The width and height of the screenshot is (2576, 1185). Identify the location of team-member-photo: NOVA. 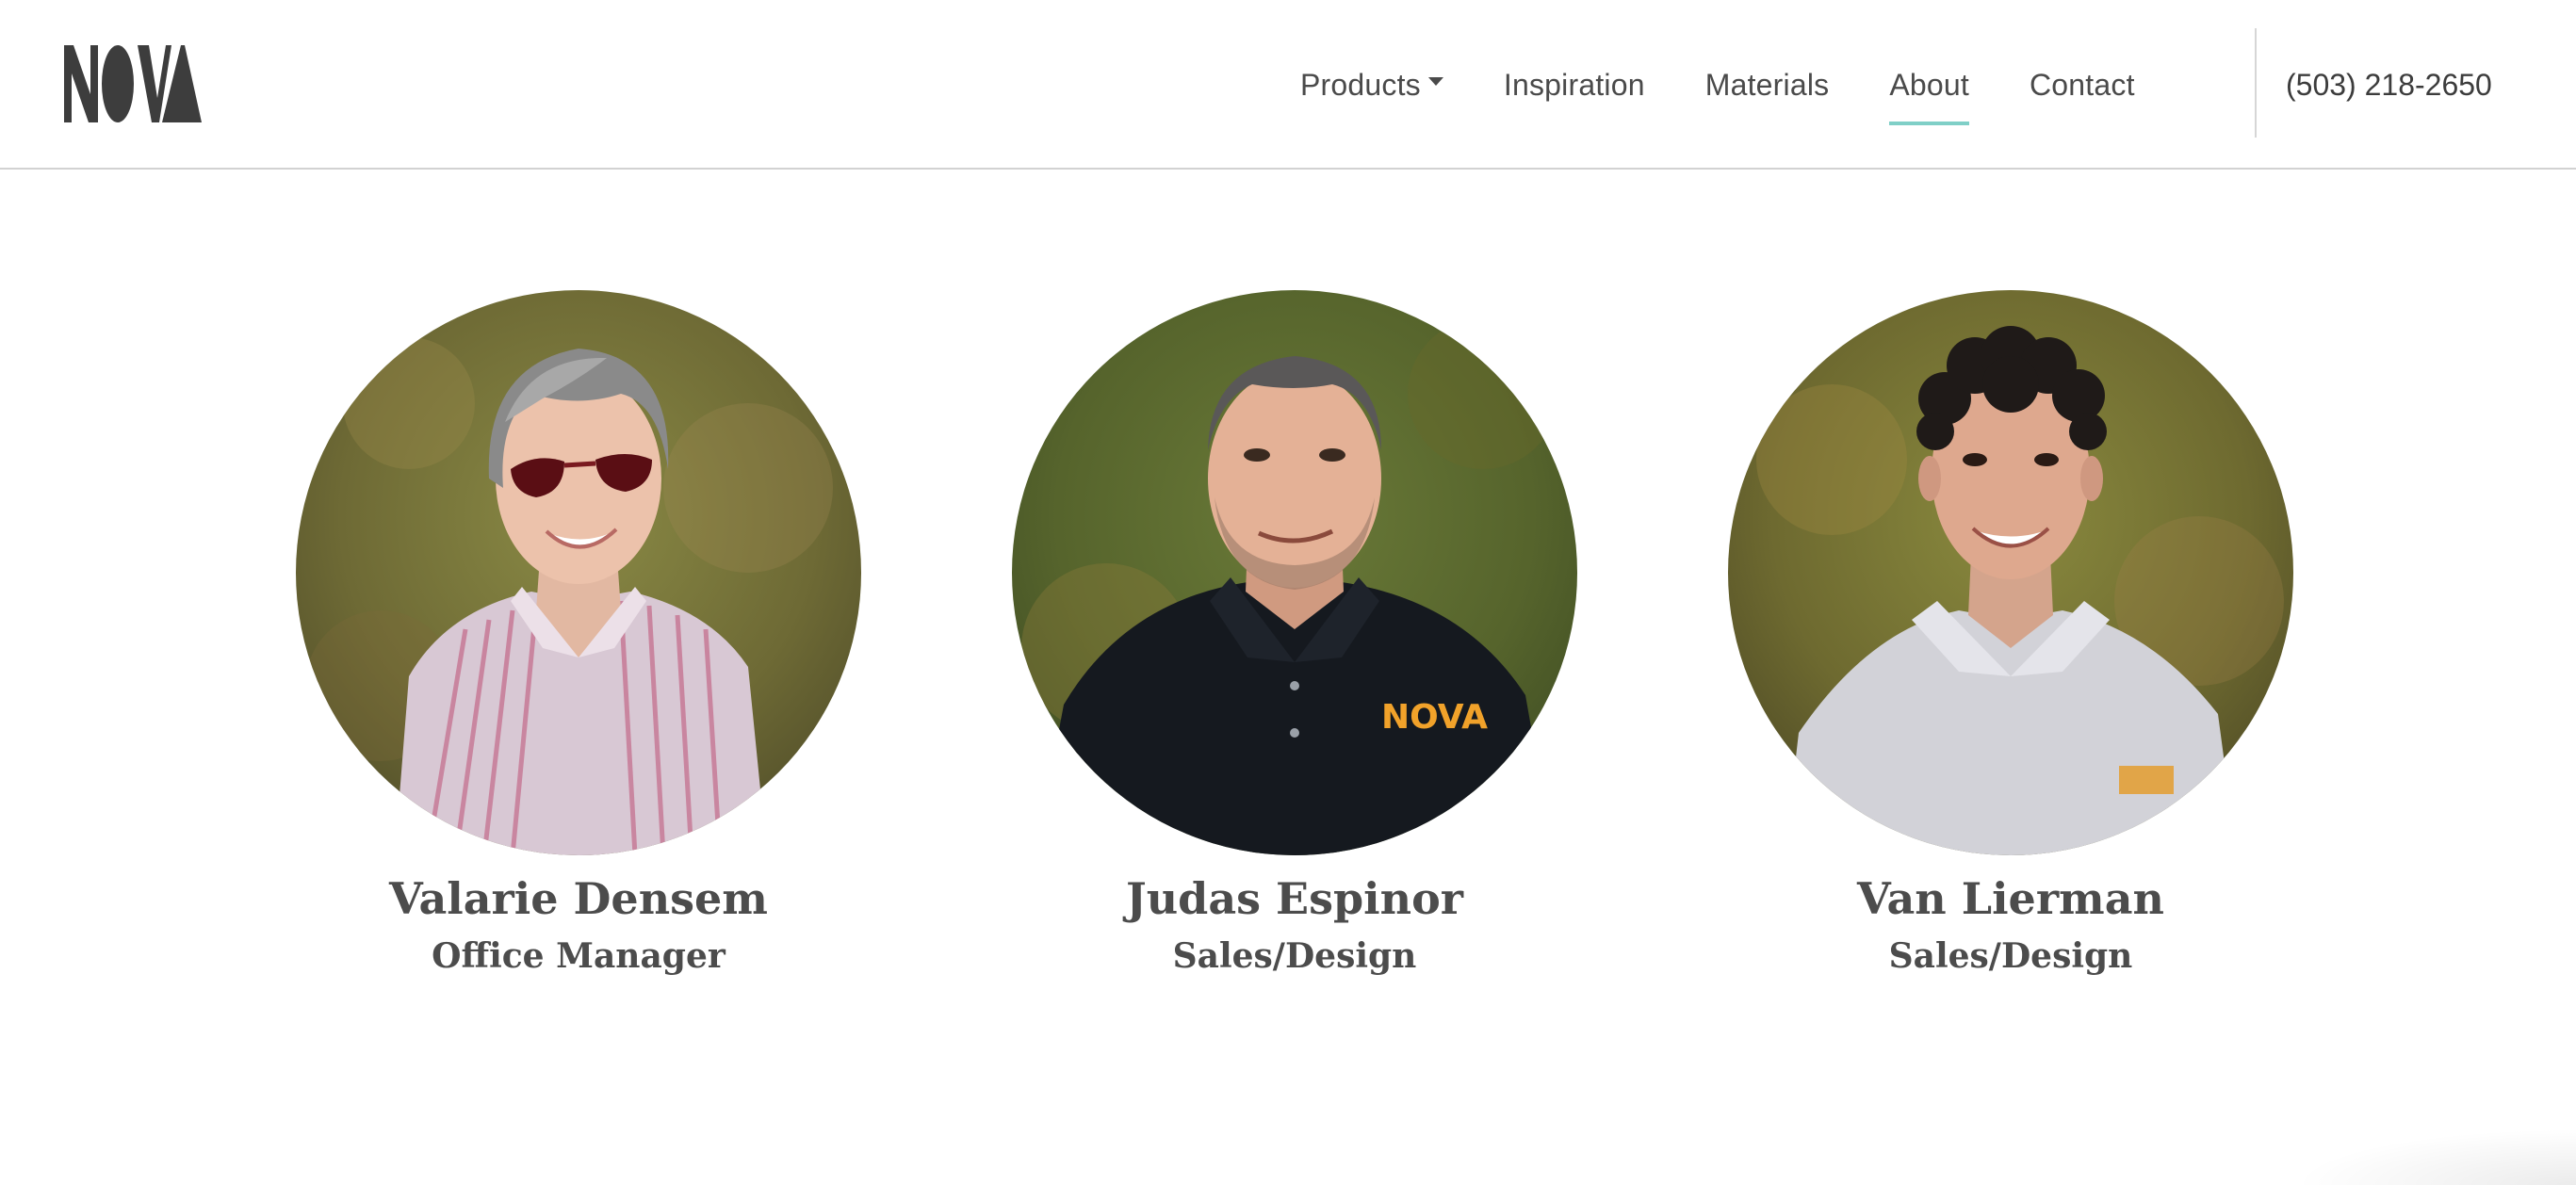
(1294, 572).